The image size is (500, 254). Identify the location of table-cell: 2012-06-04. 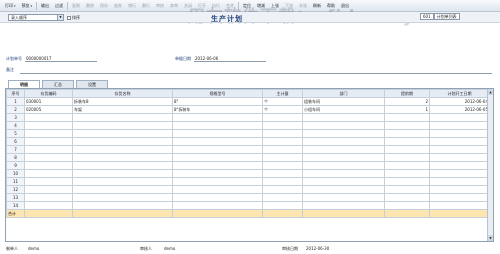
(459, 101).